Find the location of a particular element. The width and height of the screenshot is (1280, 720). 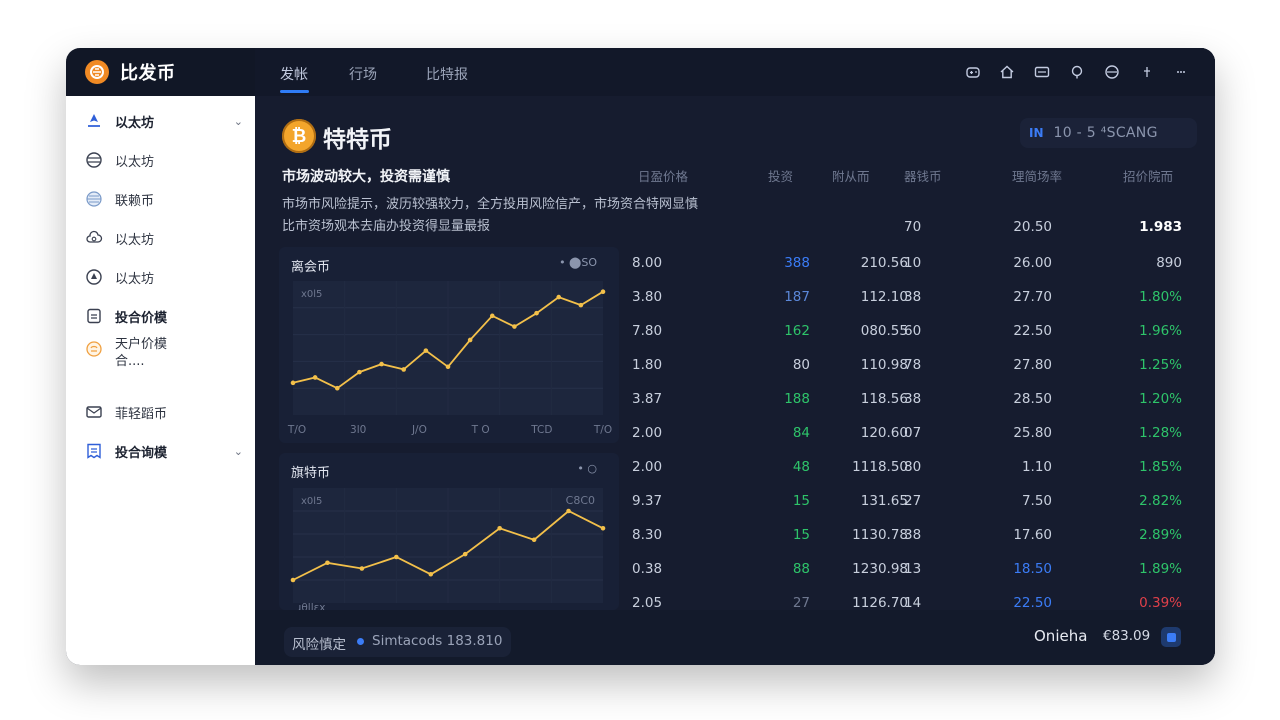

table-cell: 1.983 is located at coordinates (1160, 227).